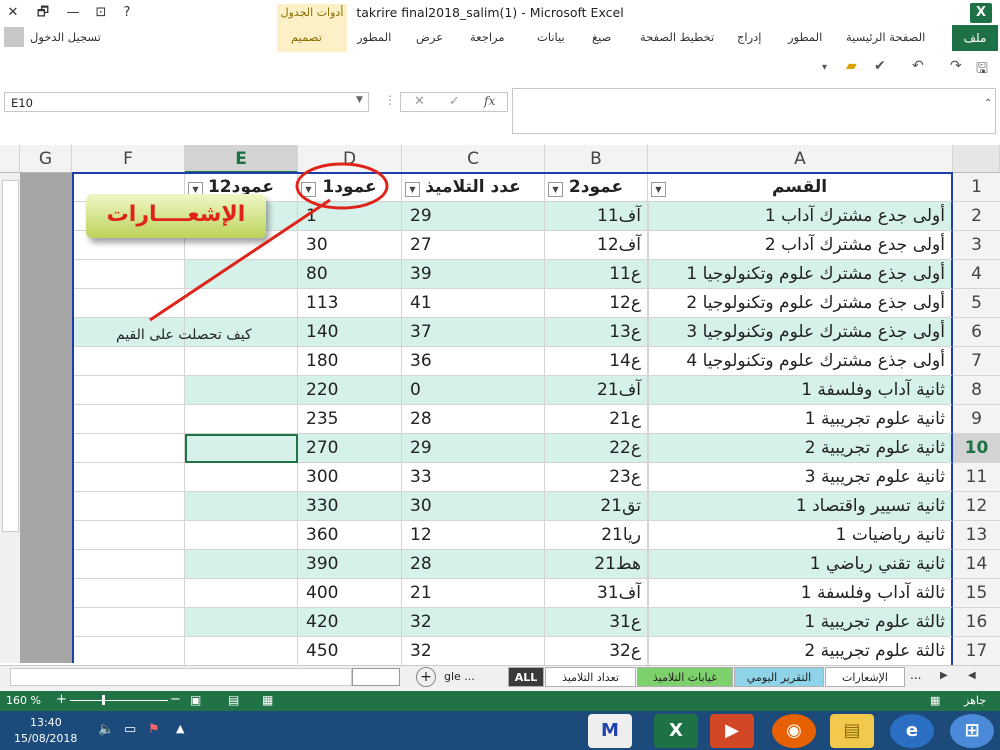 The image size is (1000, 750). What do you see at coordinates (972, 731) in the screenshot?
I see `start-button-icon: ⊞` at bounding box center [972, 731].